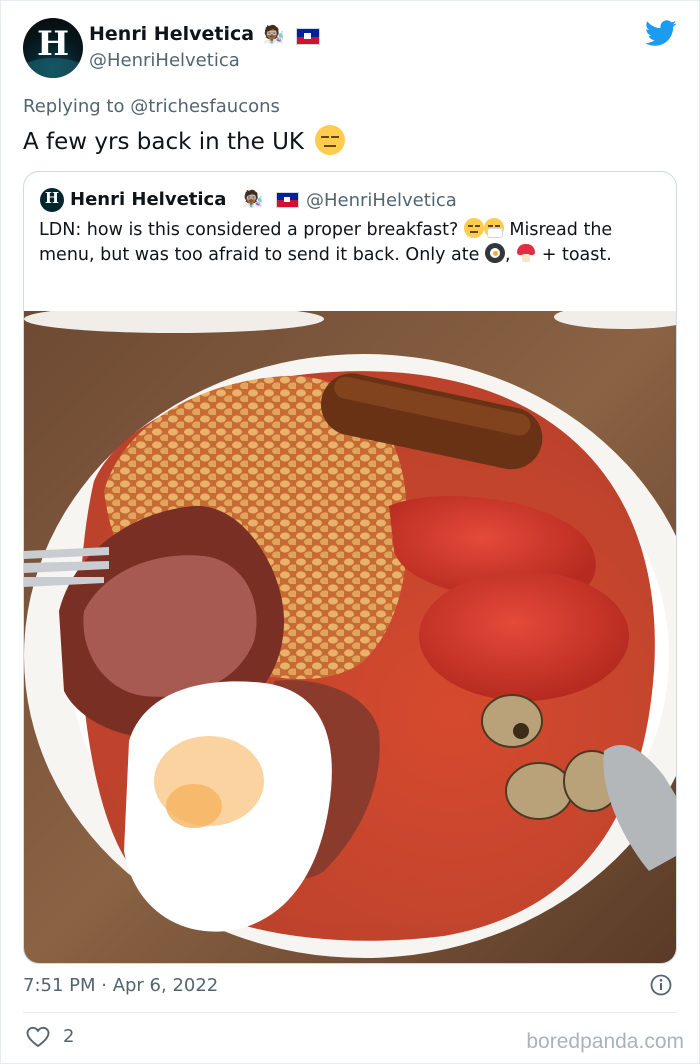 Image resolution: width=700 pixels, height=1064 pixels. What do you see at coordinates (493, 228) in the screenshot?
I see `mask-face-icon` at bounding box center [493, 228].